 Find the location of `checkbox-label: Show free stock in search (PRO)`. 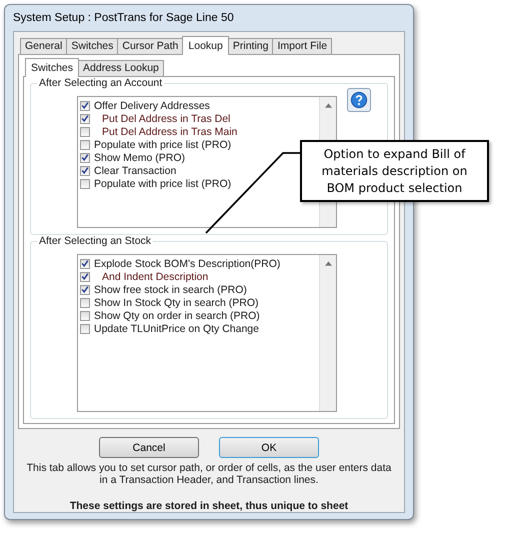

checkbox-label: Show free stock in search (PRO) is located at coordinates (170, 290).